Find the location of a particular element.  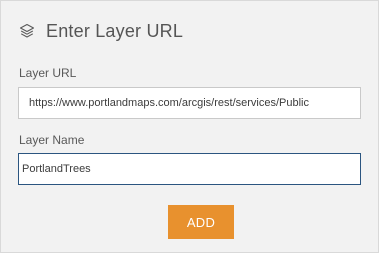

layer-url-label: Layer URL is located at coordinates (48, 73).